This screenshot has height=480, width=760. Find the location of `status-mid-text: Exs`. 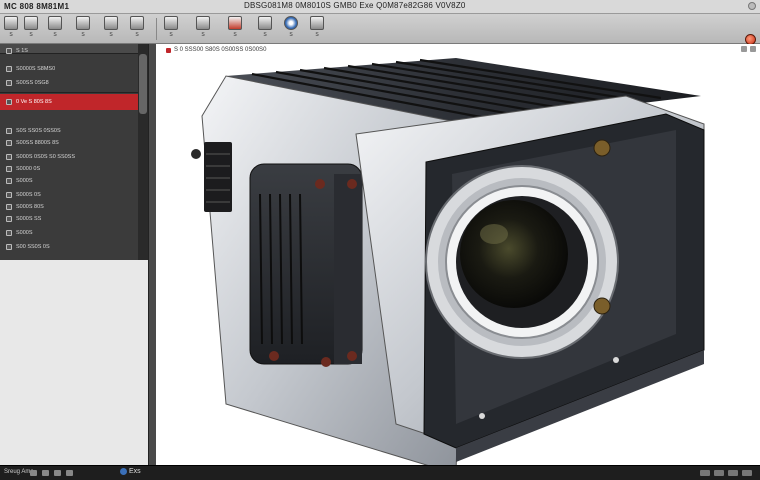

status-mid-text: Exs is located at coordinates (135, 471).